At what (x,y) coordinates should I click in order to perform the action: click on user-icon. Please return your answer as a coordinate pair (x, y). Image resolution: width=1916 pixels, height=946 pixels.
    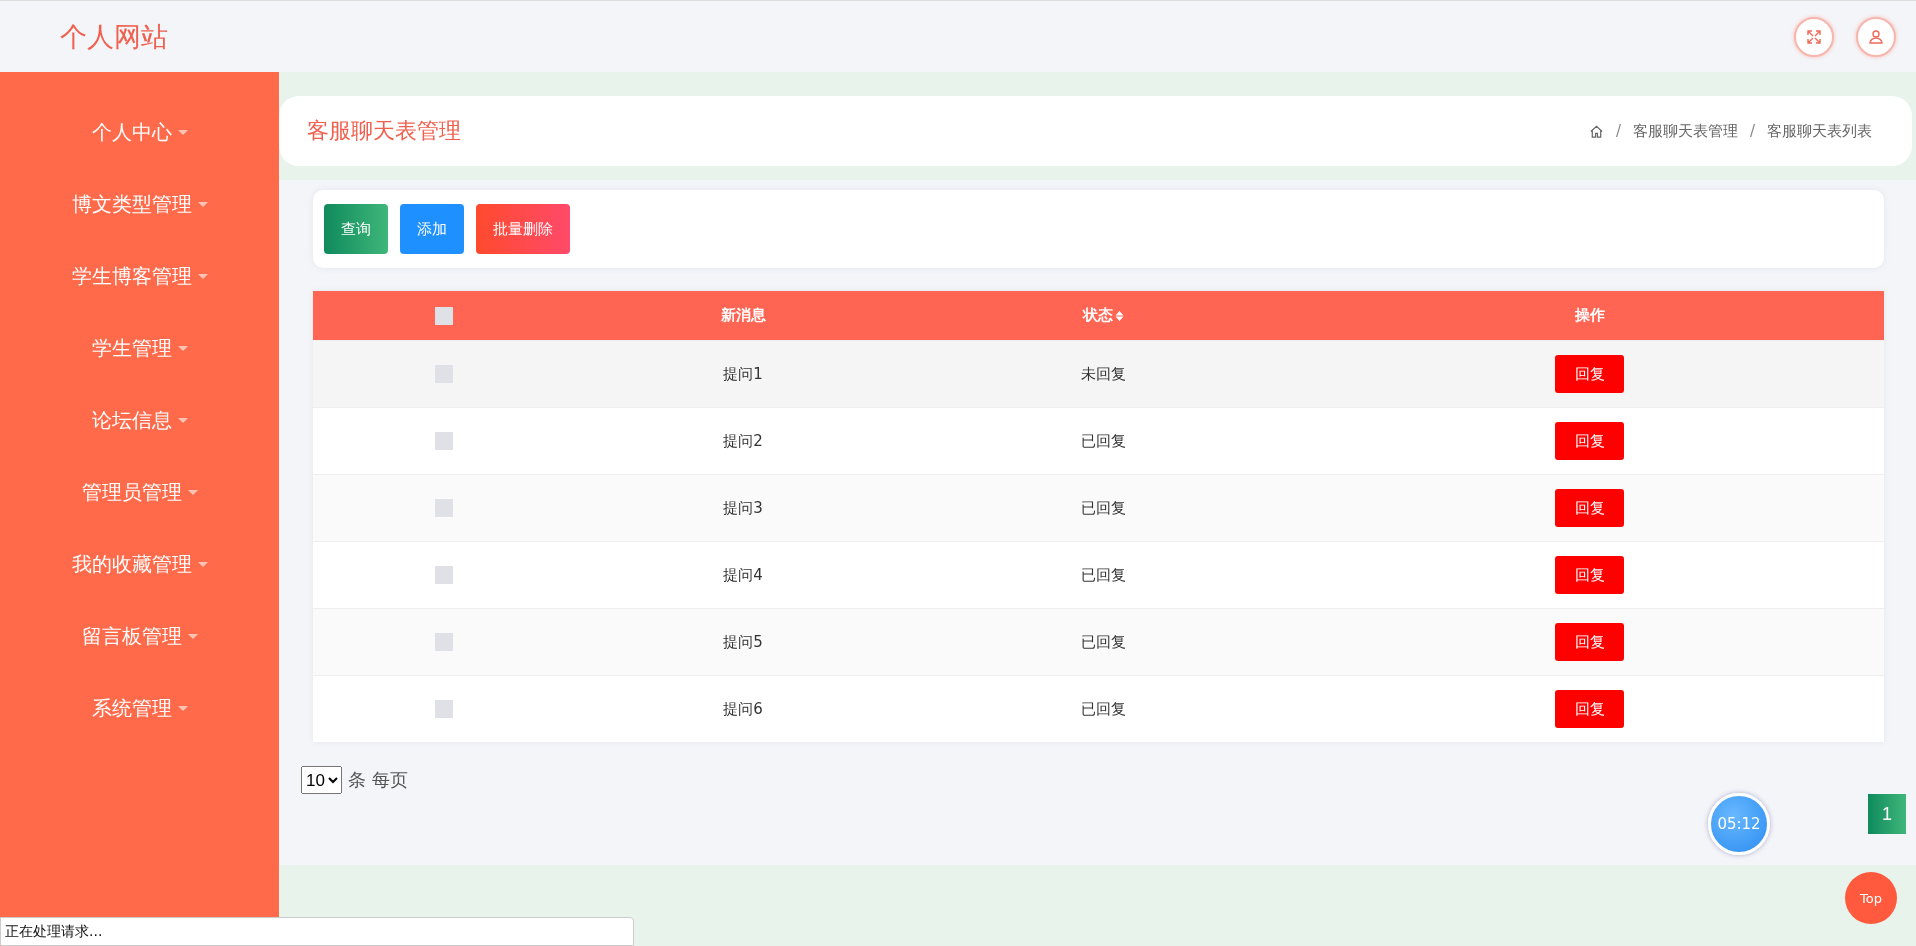
    Looking at the image, I should click on (1876, 36).